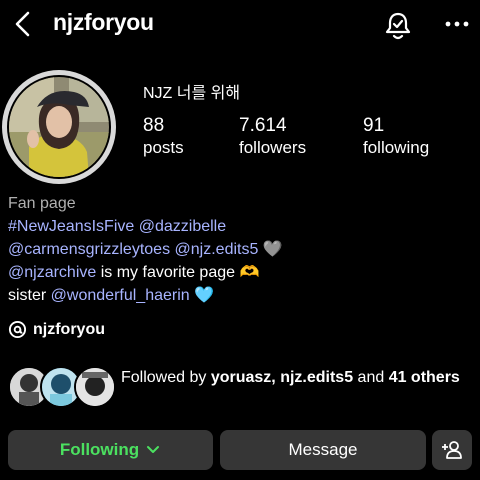 The image size is (480, 480). What do you see at coordinates (17, 329) in the screenshot?
I see `threads-icon` at bounding box center [17, 329].